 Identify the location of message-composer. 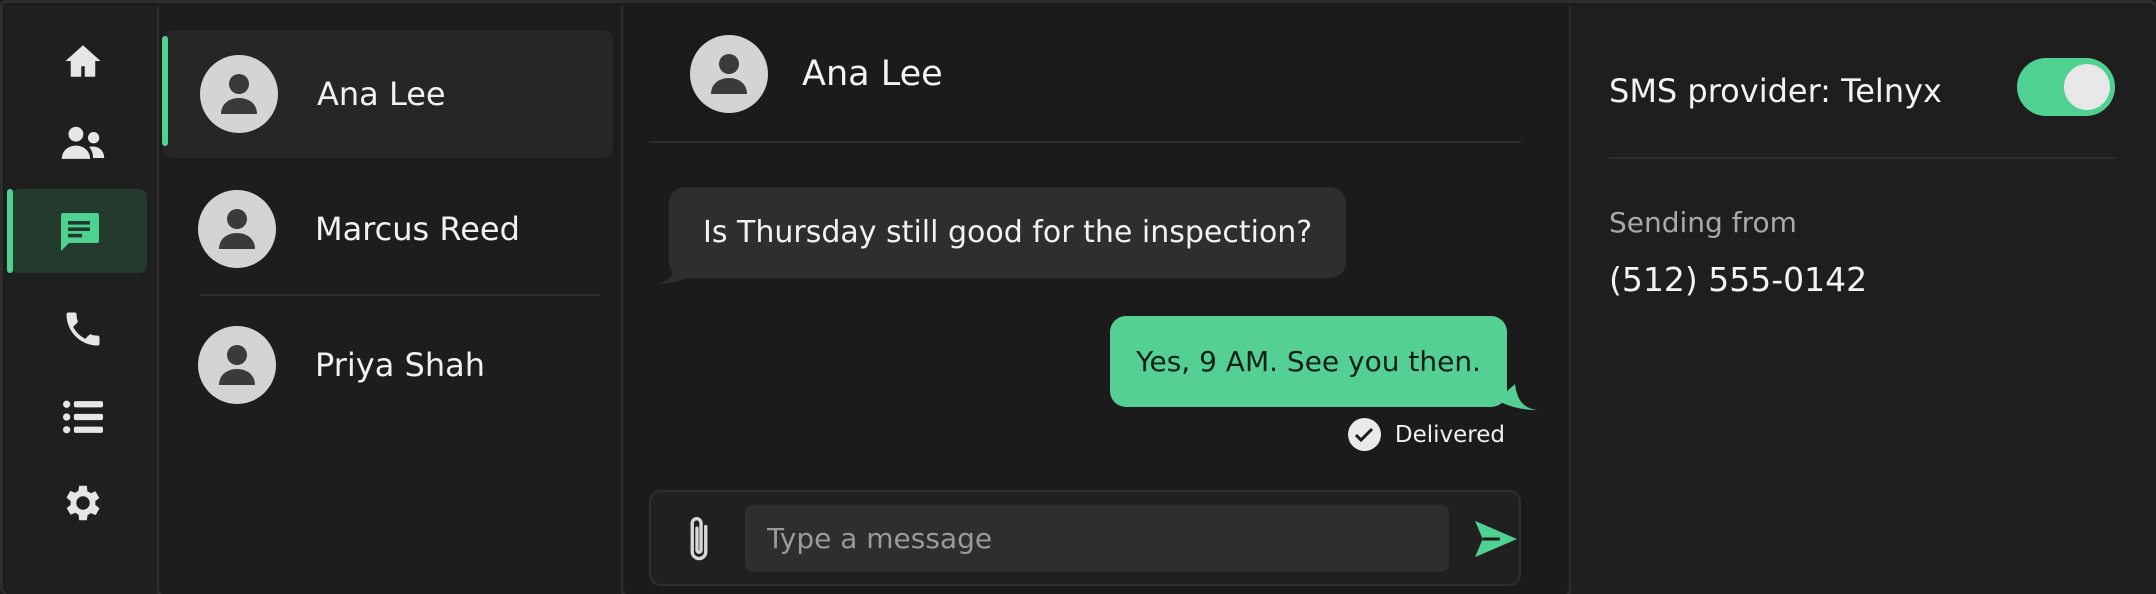
(1085, 538).